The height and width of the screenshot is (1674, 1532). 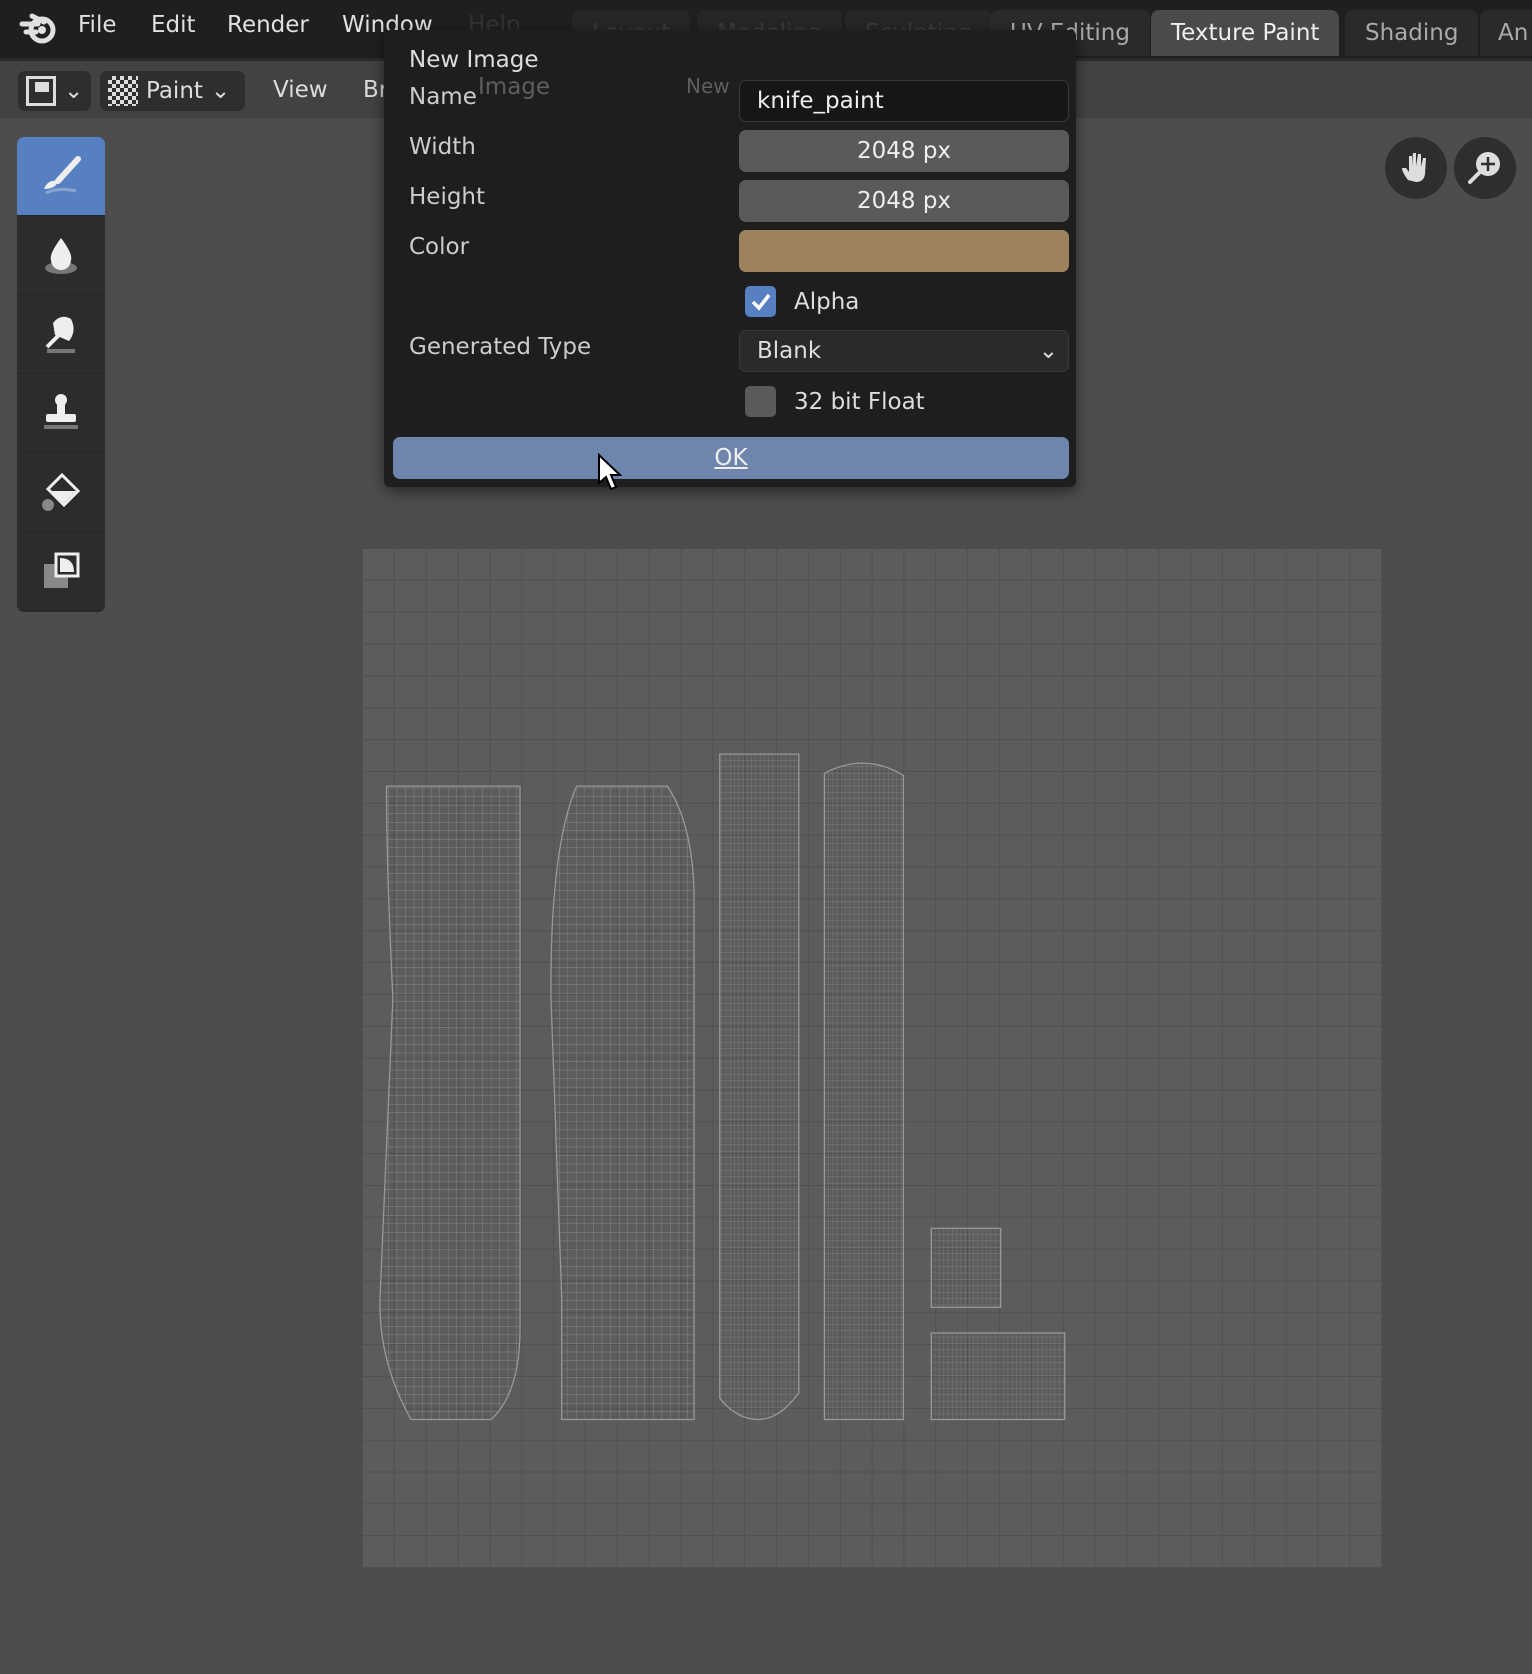 I want to click on tab-animation: An, so click(x=1506, y=33).